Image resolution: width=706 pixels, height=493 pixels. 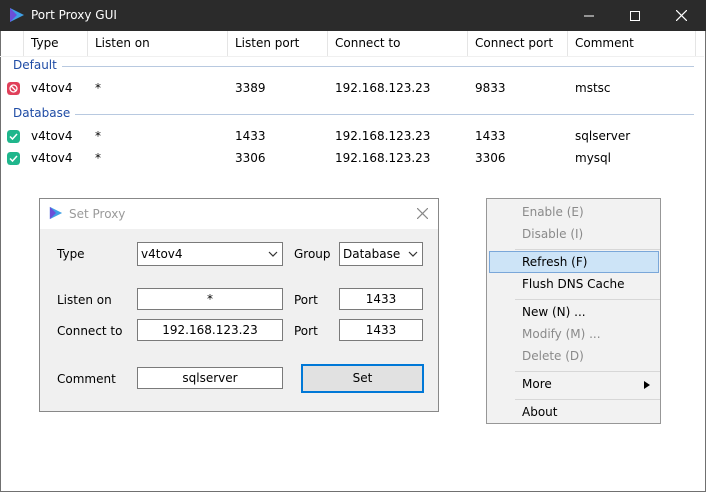 I want to click on connect-to-input: 192.168.123.23, so click(x=210, y=330).